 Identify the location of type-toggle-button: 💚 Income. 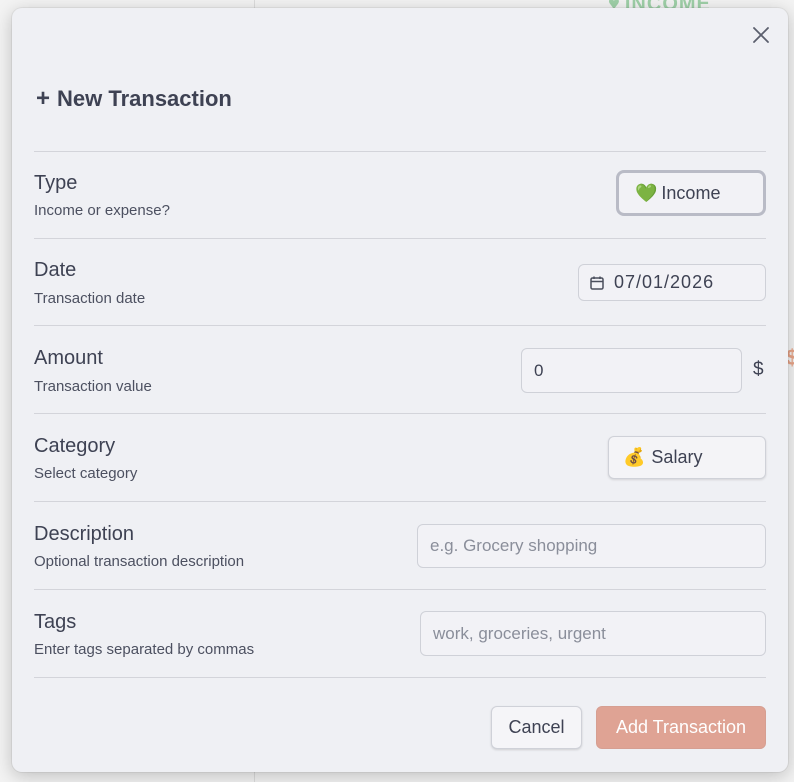
(691, 193).